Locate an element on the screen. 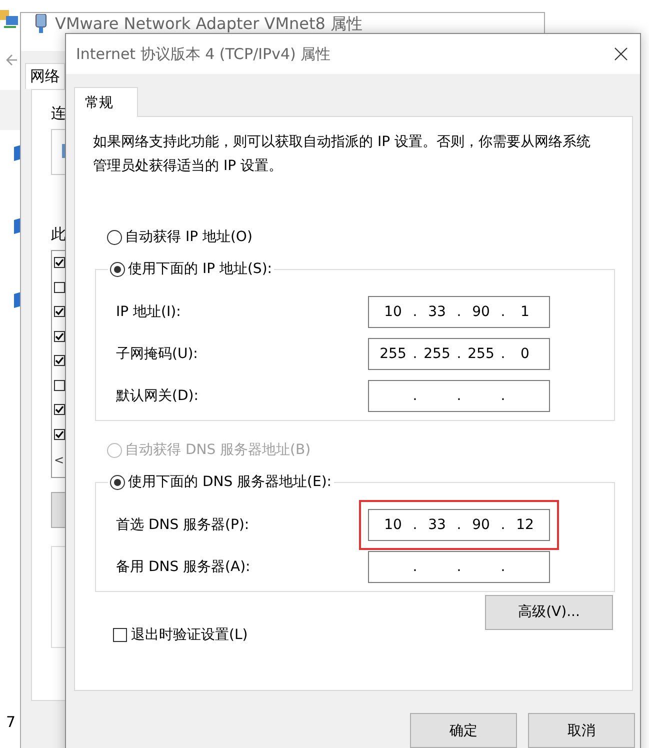 The height and width of the screenshot is (748, 649). tab: 常规 is located at coordinates (106, 102).